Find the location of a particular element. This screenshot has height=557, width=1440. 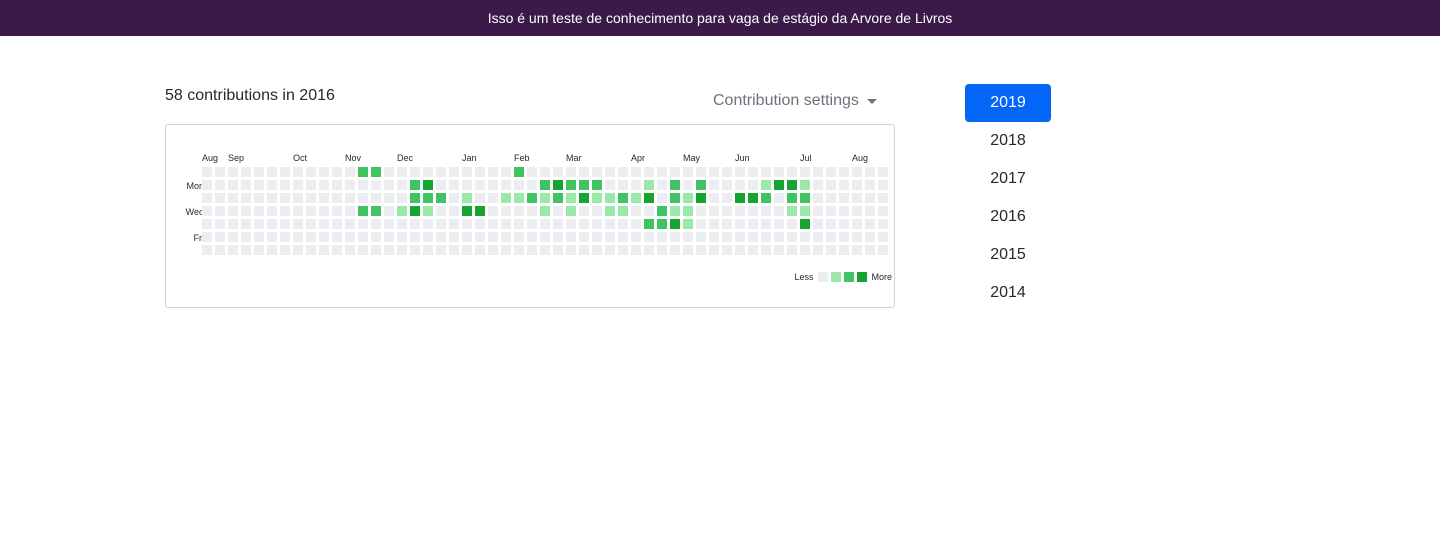

year-link-2016: 2016 is located at coordinates (1008, 217).